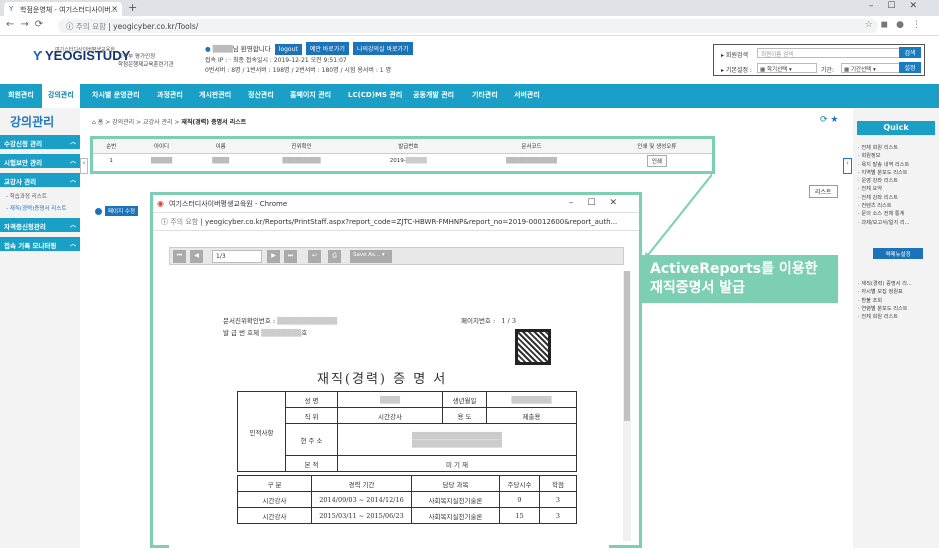 The width and height of the screenshot is (939, 551). What do you see at coordinates (677, 217) in the screenshot?
I see `annotation-connector` at bounding box center [677, 217].